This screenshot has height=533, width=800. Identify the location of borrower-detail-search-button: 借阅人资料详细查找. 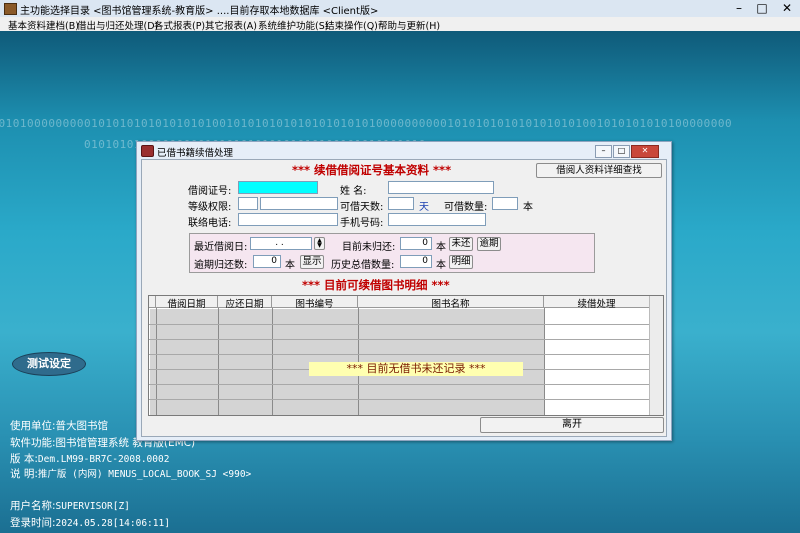
(599, 170).